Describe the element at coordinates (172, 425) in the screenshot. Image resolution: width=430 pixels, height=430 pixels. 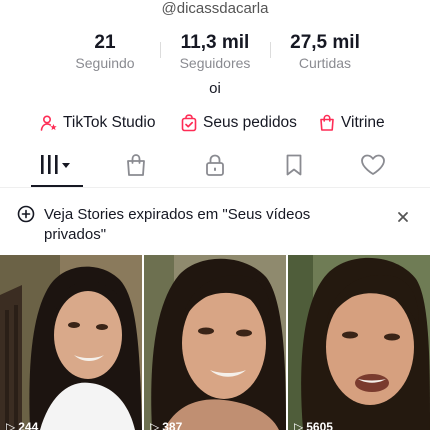
I see `view-count-value: 387` at that location.